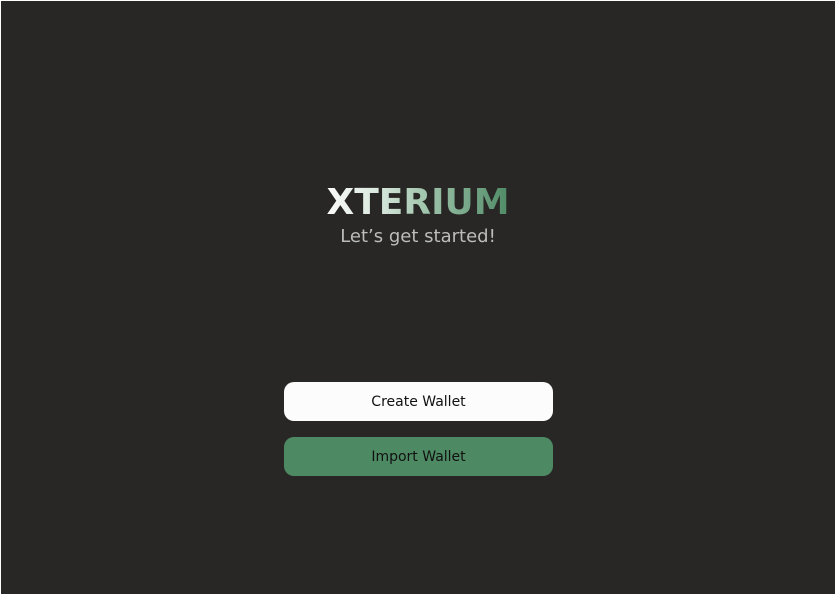 This screenshot has height=595, width=836. I want to click on welcome-tagline: Let’s get started!, so click(418, 236).